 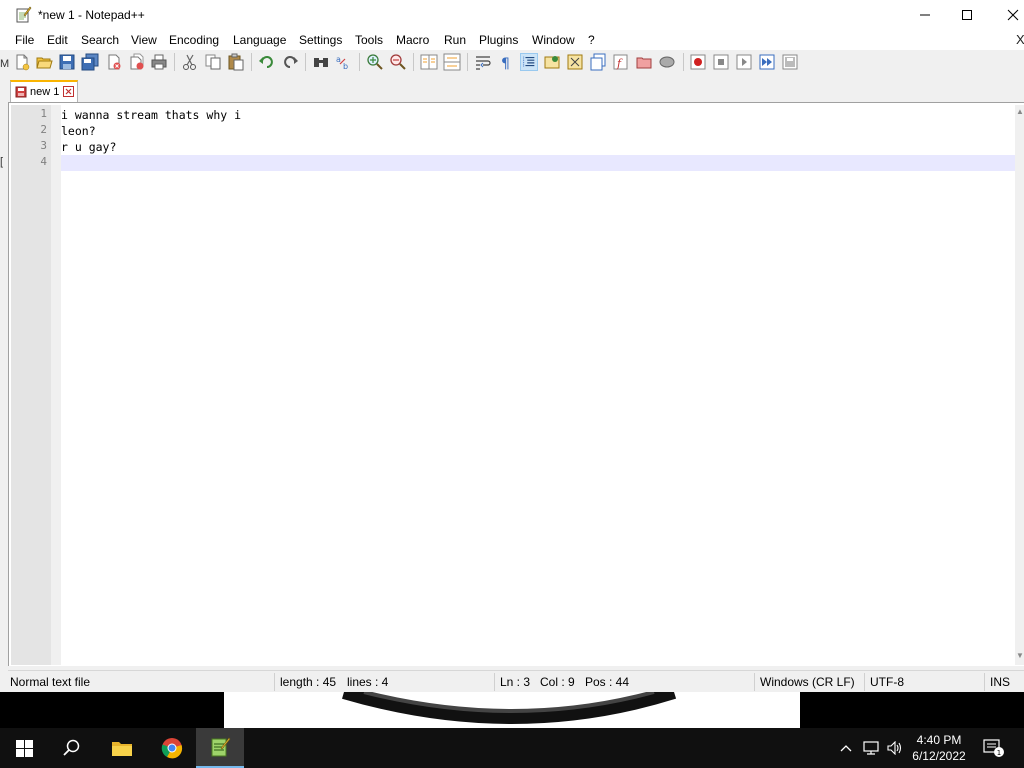 What do you see at coordinates (999, 753) in the screenshot?
I see `notification-count: 1` at bounding box center [999, 753].